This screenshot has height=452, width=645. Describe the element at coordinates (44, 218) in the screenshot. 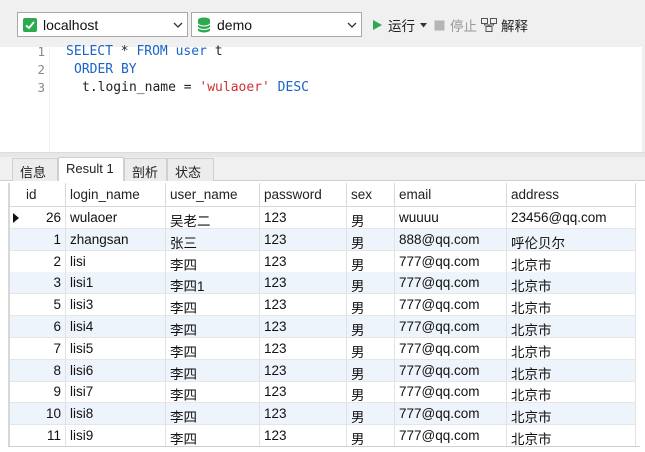

I see `cell-id: 26` at that location.